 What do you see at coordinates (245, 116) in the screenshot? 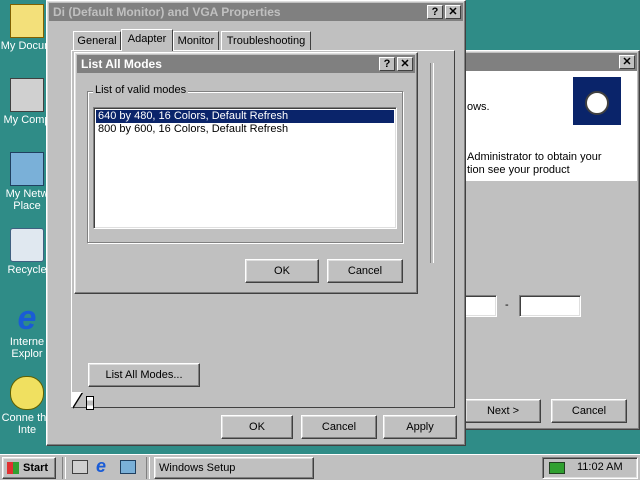
I see `mode-item-640x480: 640 by 480, 16 Colors, Default Refresh` at bounding box center [245, 116].